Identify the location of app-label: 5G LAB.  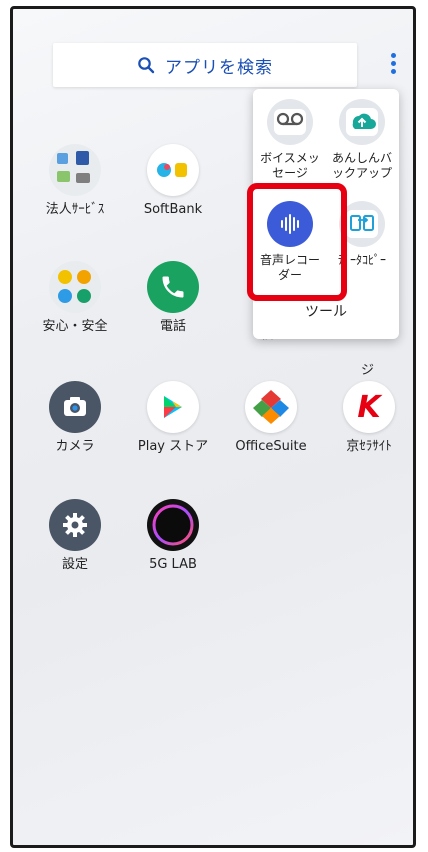
(173, 564).